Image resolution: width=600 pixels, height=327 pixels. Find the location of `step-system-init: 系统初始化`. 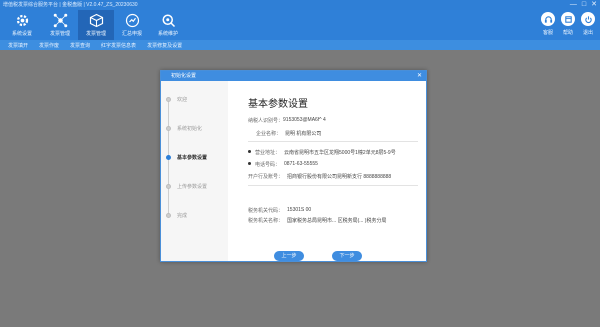

step-system-init: 系统初始化 is located at coordinates (184, 128).